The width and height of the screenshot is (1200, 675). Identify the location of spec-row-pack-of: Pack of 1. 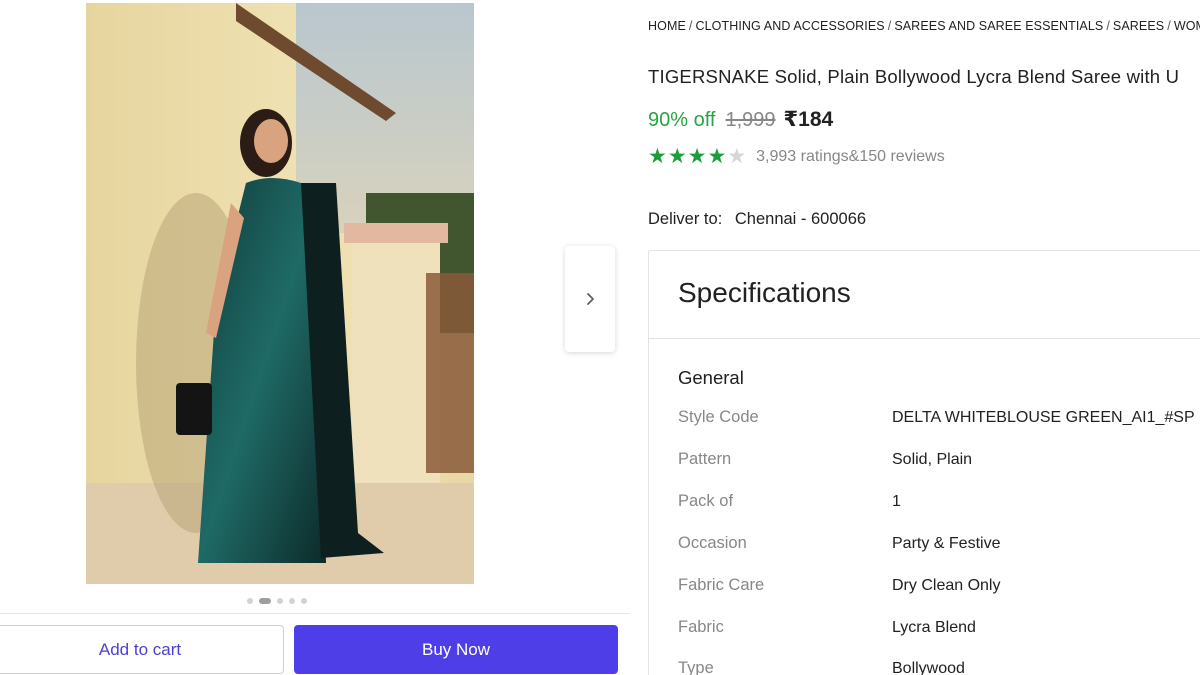
(938, 505).